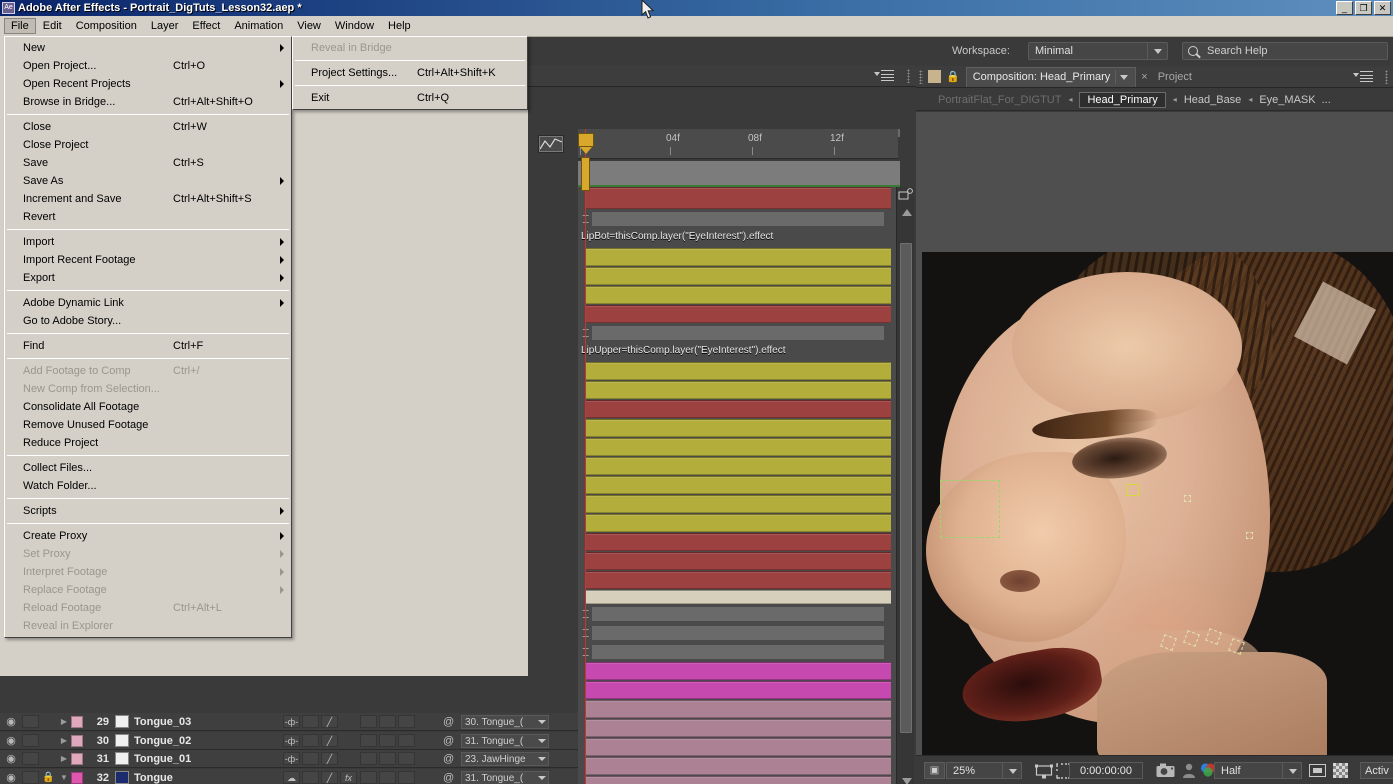 This screenshot has height=784, width=1393. What do you see at coordinates (921, 76) in the screenshot?
I see `panel-grip-icon` at bounding box center [921, 76].